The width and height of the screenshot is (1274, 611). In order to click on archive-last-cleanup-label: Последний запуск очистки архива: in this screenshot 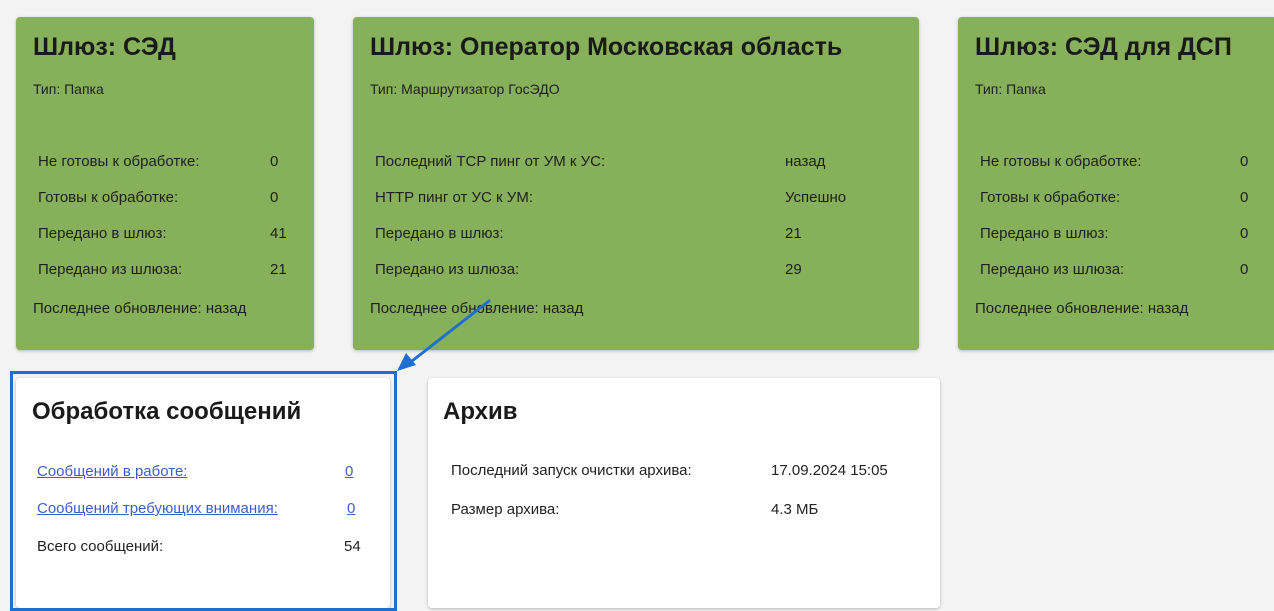, I will do `click(571, 470)`.